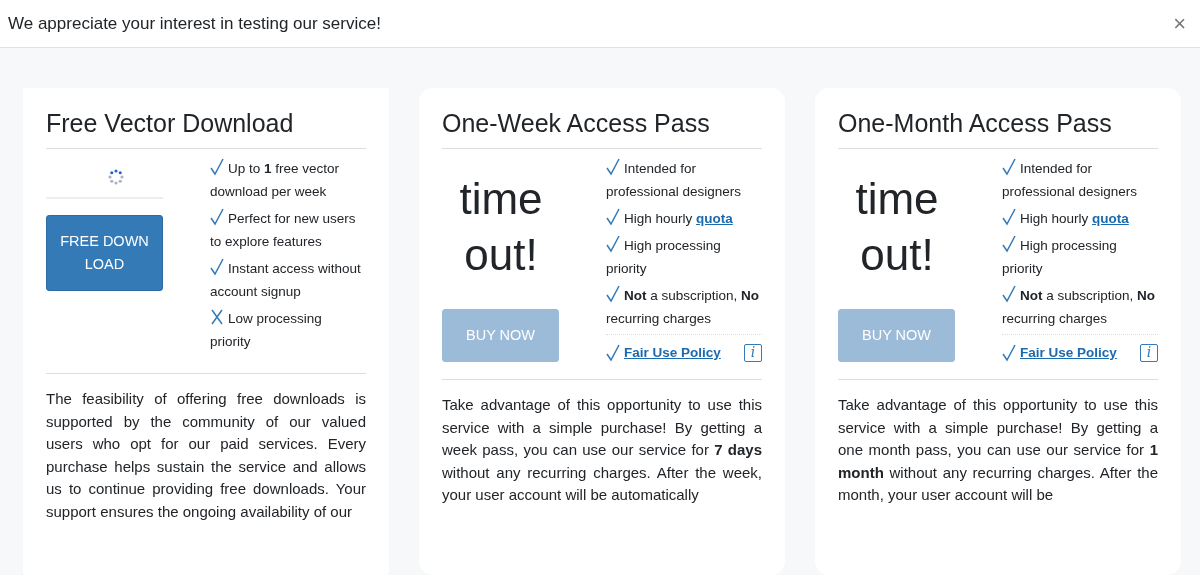  What do you see at coordinates (206, 455) in the screenshot?
I see `description-text: The feasibility of offering free downloads is supported by the community of our valued users who opt for our paid services. Every purchase helps sustain the service and allows us to continue providing free downloads. Your support ensures the ongoing availability of our` at bounding box center [206, 455].